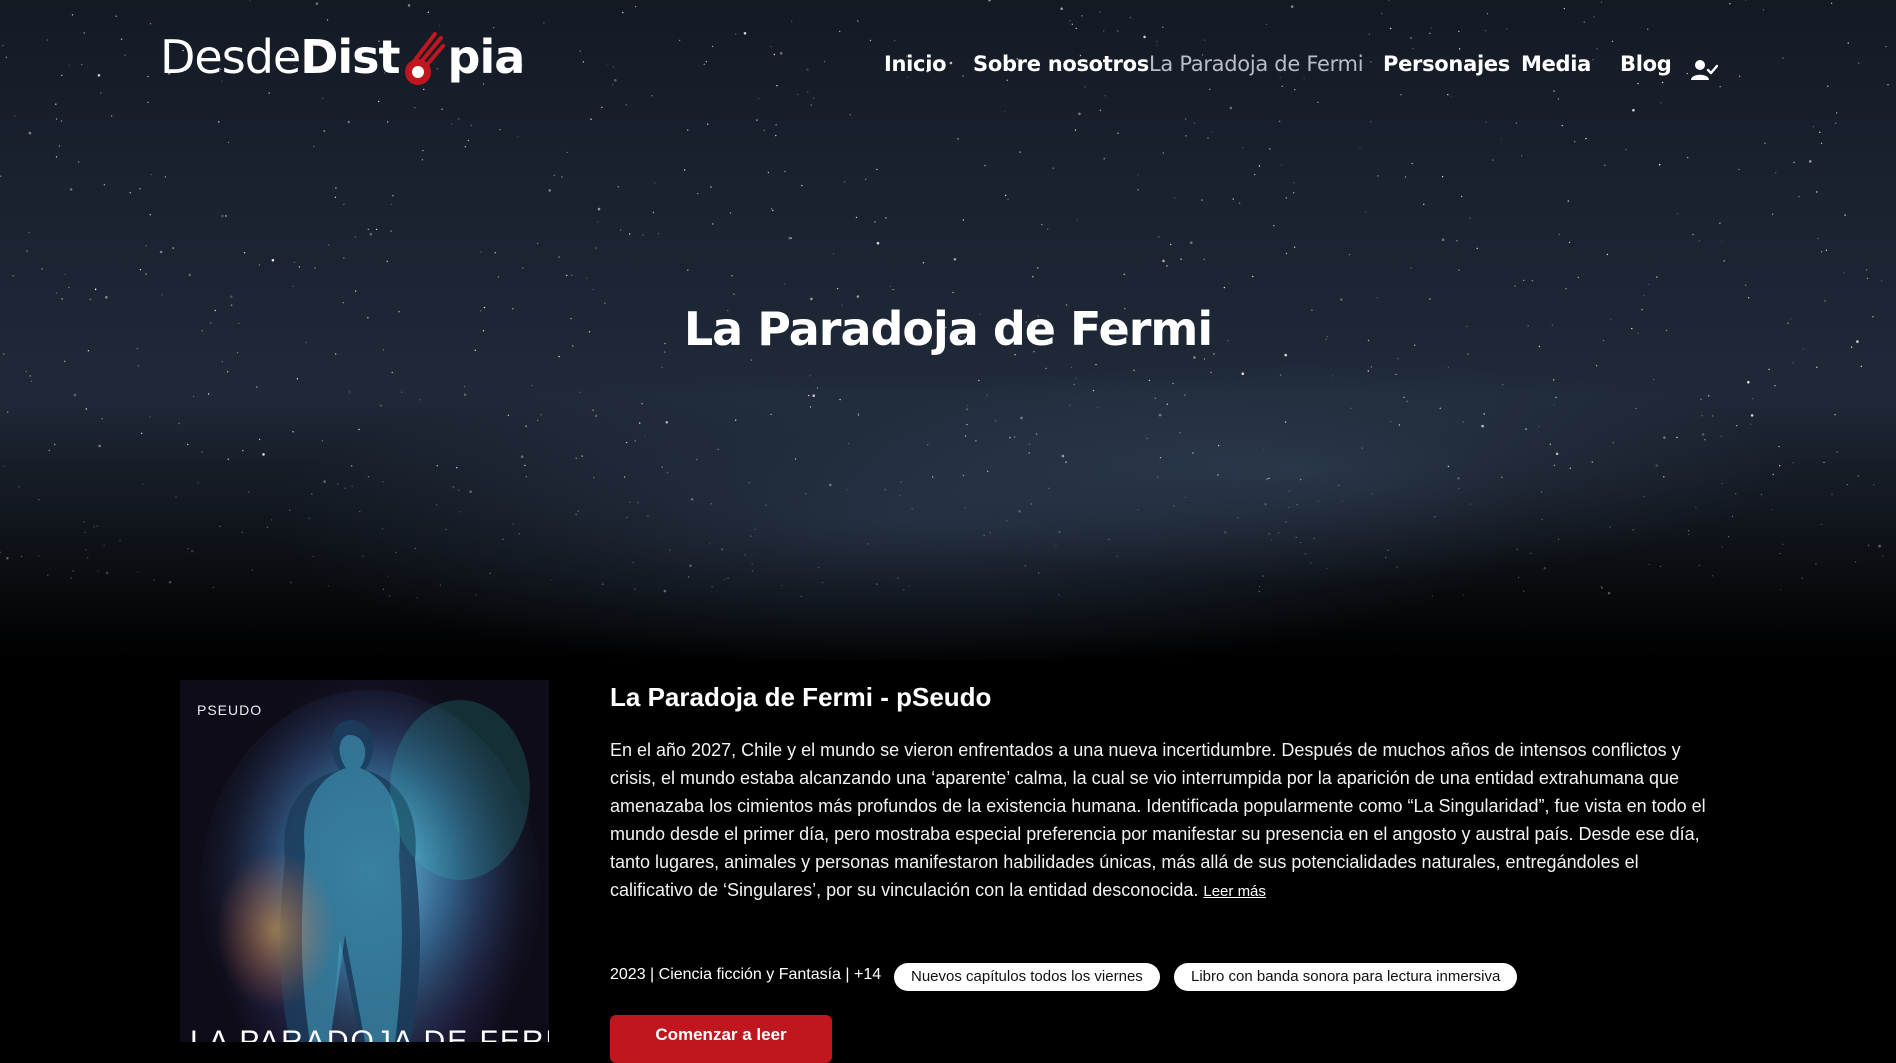 The width and height of the screenshot is (1896, 1063). Describe the element at coordinates (1027, 977) in the screenshot. I see `tag-pill: Nuevos capítulos todos los viernes` at that location.